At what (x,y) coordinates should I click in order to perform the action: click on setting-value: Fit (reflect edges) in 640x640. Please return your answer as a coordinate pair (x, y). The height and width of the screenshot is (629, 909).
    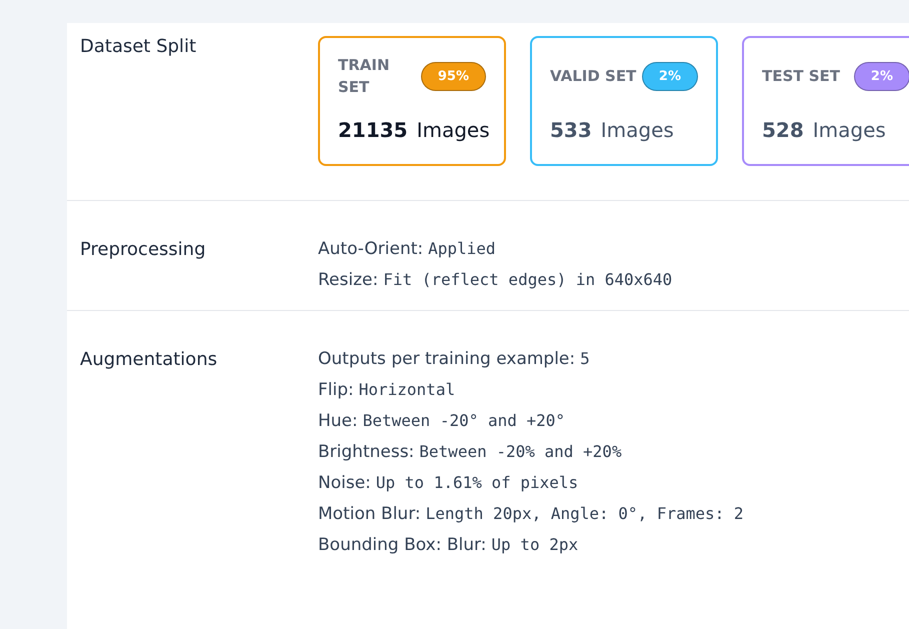
    Looking at the image, I should click on (527, 279).